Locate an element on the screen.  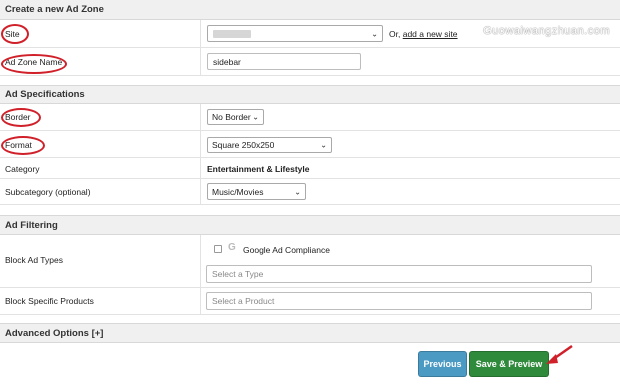
border-row: Border No Border ⌄ is located at coordinates (310, 117).